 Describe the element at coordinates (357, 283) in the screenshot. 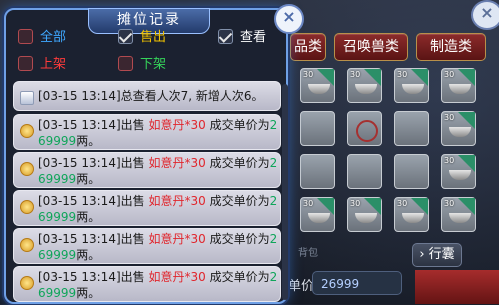

I see `price-input: 26999` at that location.